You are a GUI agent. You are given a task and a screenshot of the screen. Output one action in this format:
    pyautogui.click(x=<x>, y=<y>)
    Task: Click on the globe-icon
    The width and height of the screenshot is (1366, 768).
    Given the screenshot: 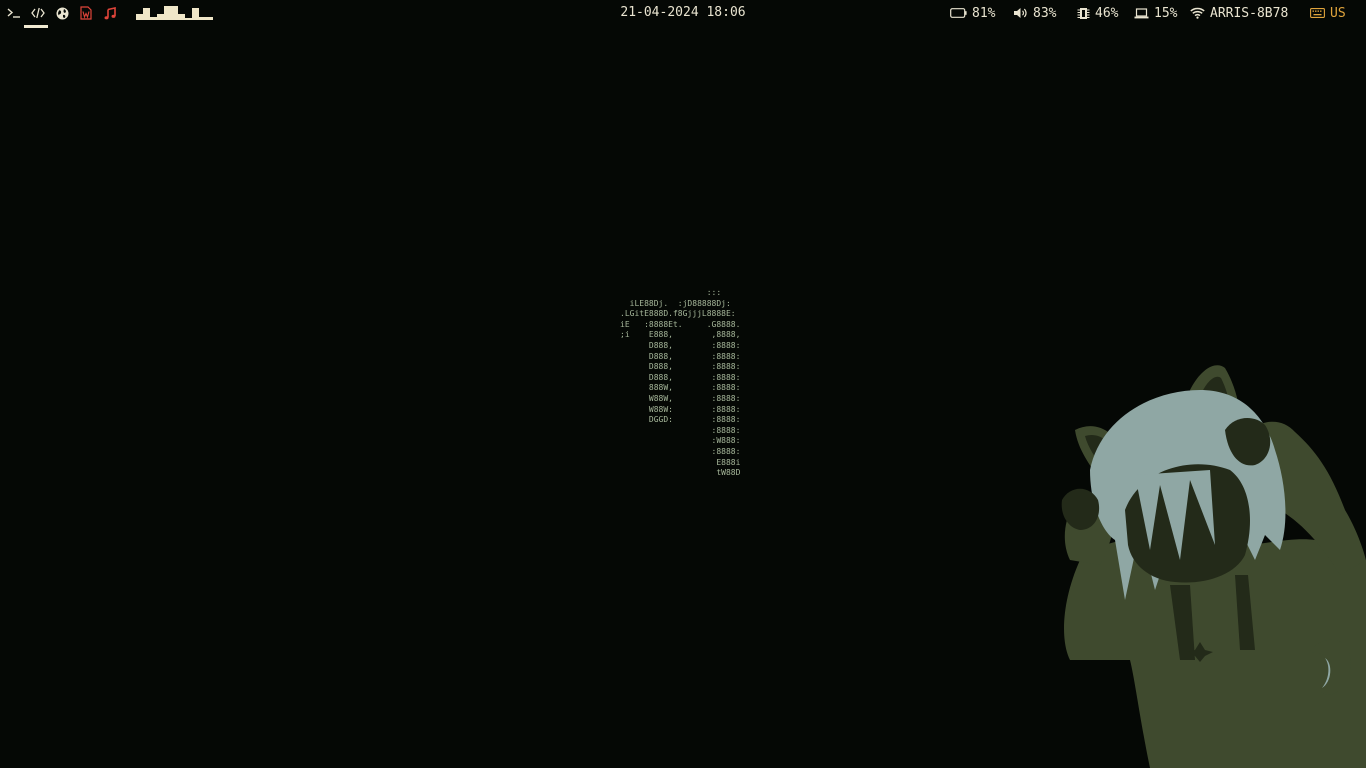 What is the action you would take?
    pyautogui.click(x=62, y=13)
    